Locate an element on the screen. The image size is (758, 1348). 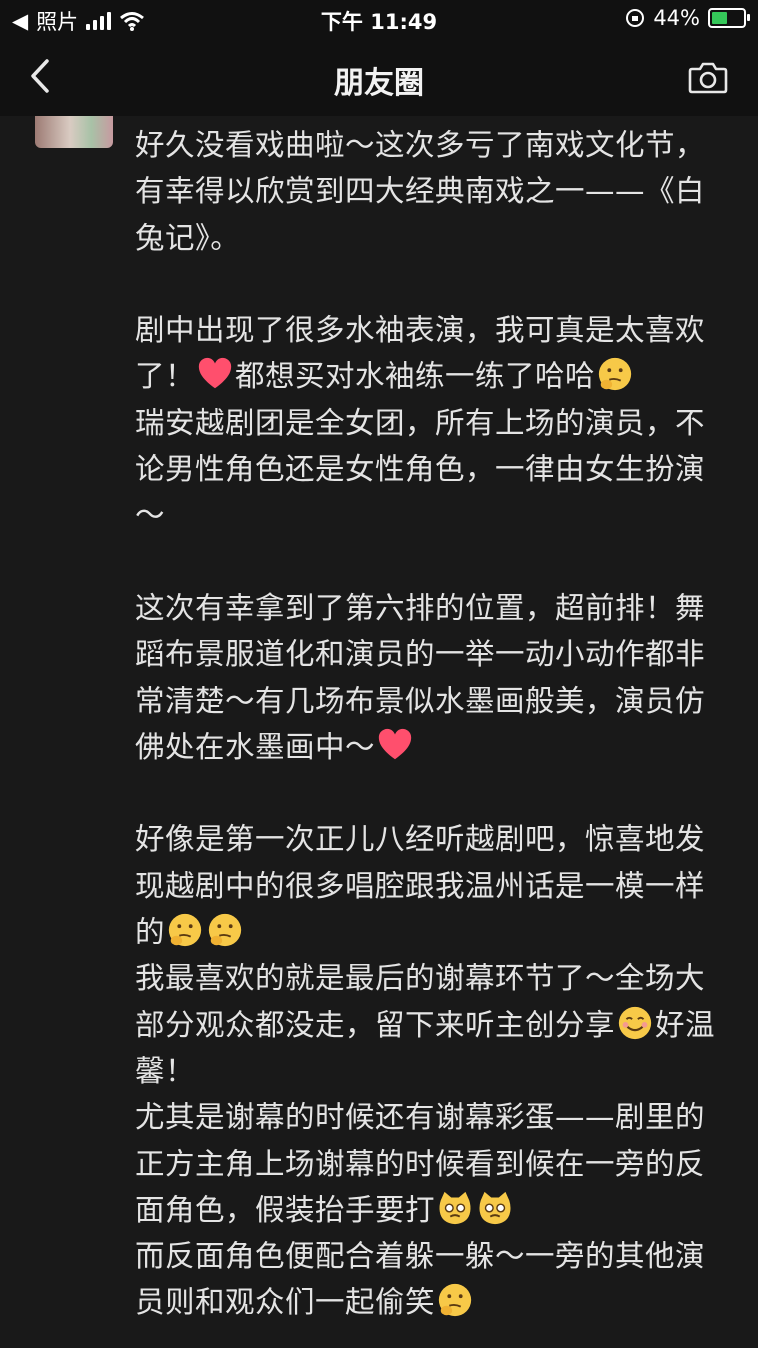
post-paragraph: 而反面角色便配合着躲一躲～一旁的其他演员则和观众们一起偷笑 is located at coordinates (430, 1279).